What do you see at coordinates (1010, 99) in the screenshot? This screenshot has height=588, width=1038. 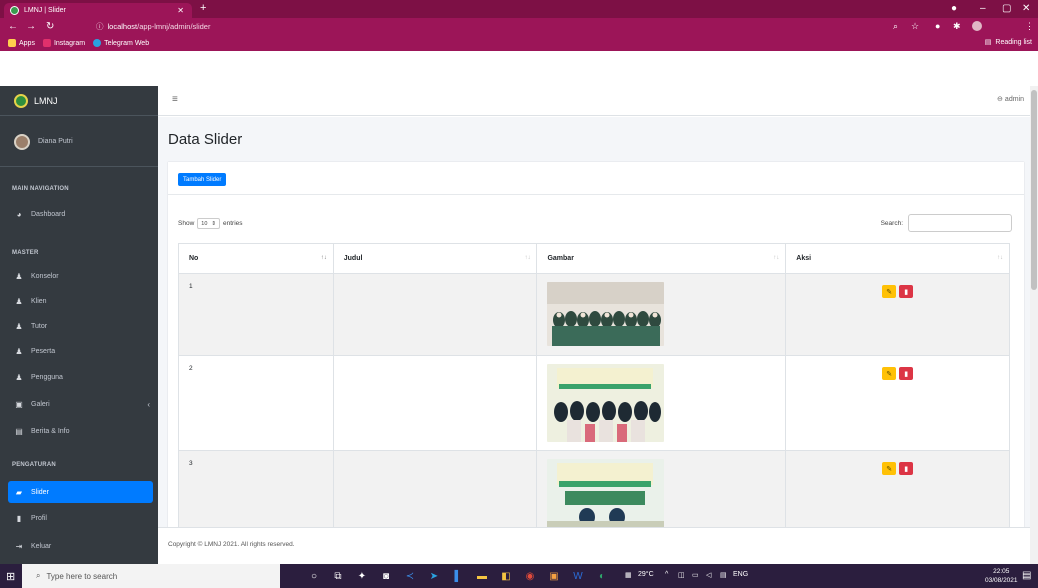 I see `admin-user-menu: ⊖ admin` at bounding box center [1010, 99].